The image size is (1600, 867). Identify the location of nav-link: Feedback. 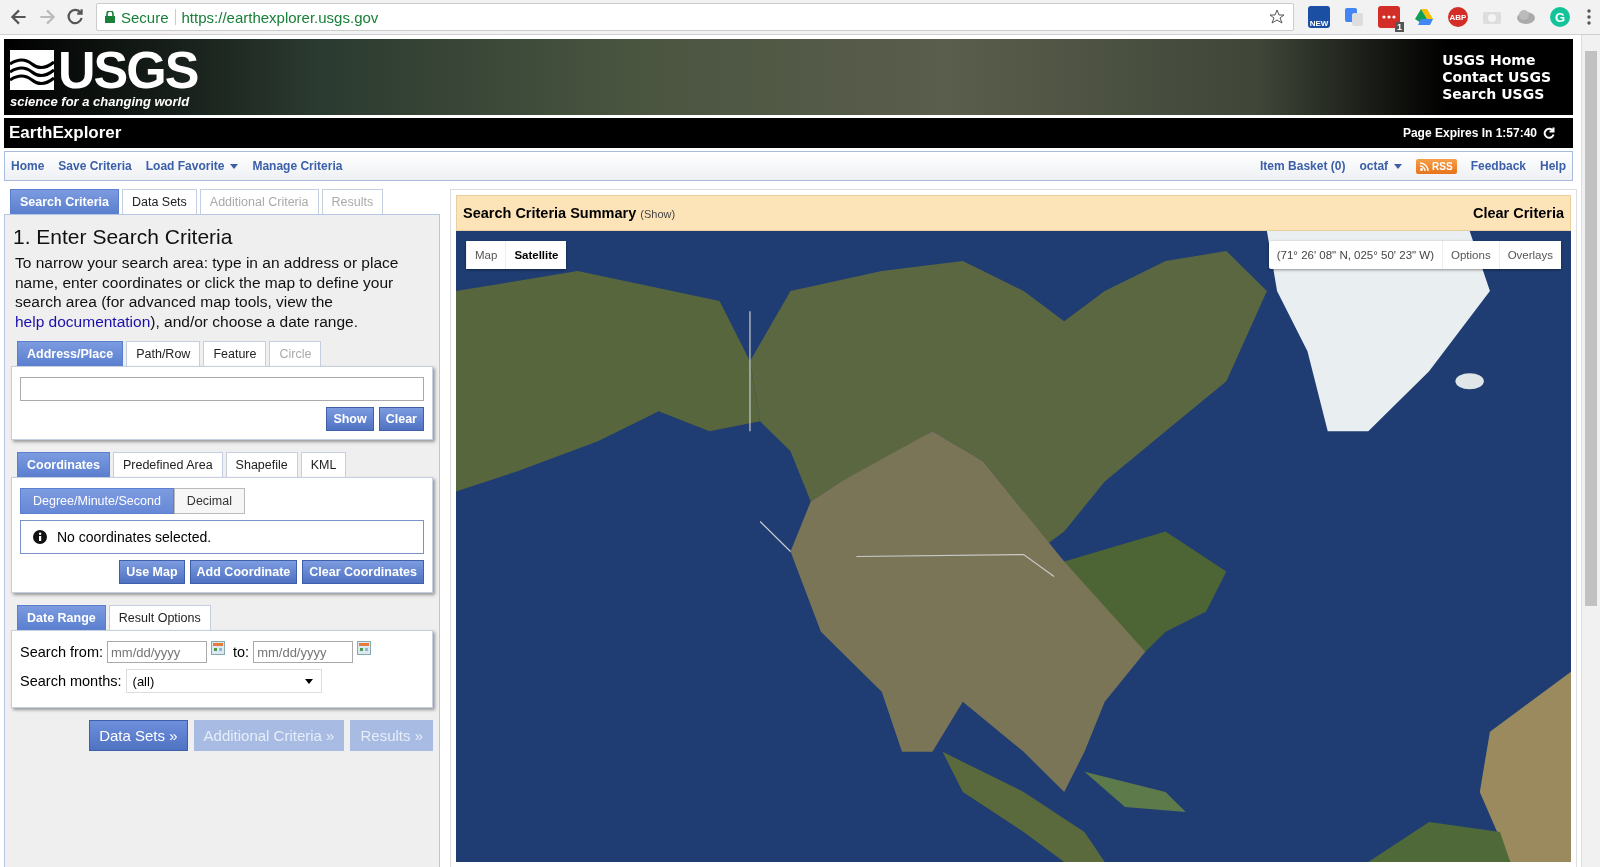
(1498, 166).